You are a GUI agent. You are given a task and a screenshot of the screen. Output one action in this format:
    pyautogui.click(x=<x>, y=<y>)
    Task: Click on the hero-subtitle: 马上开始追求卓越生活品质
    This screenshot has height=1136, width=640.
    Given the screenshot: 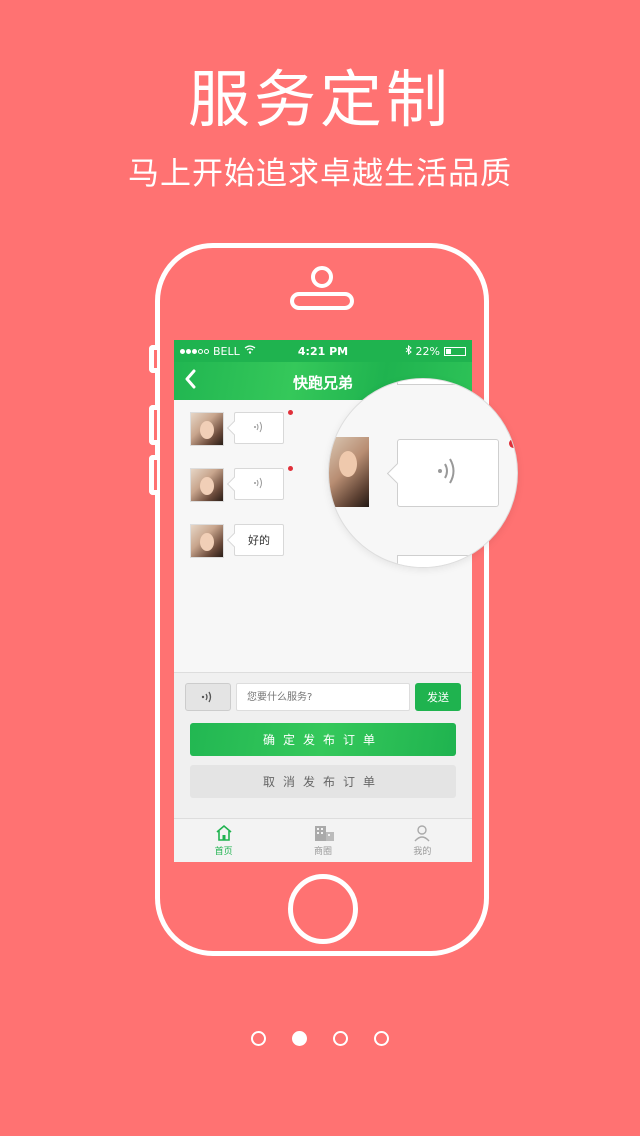 What is the action you would take?
    pyautogui.click(x=320, y=174)
    